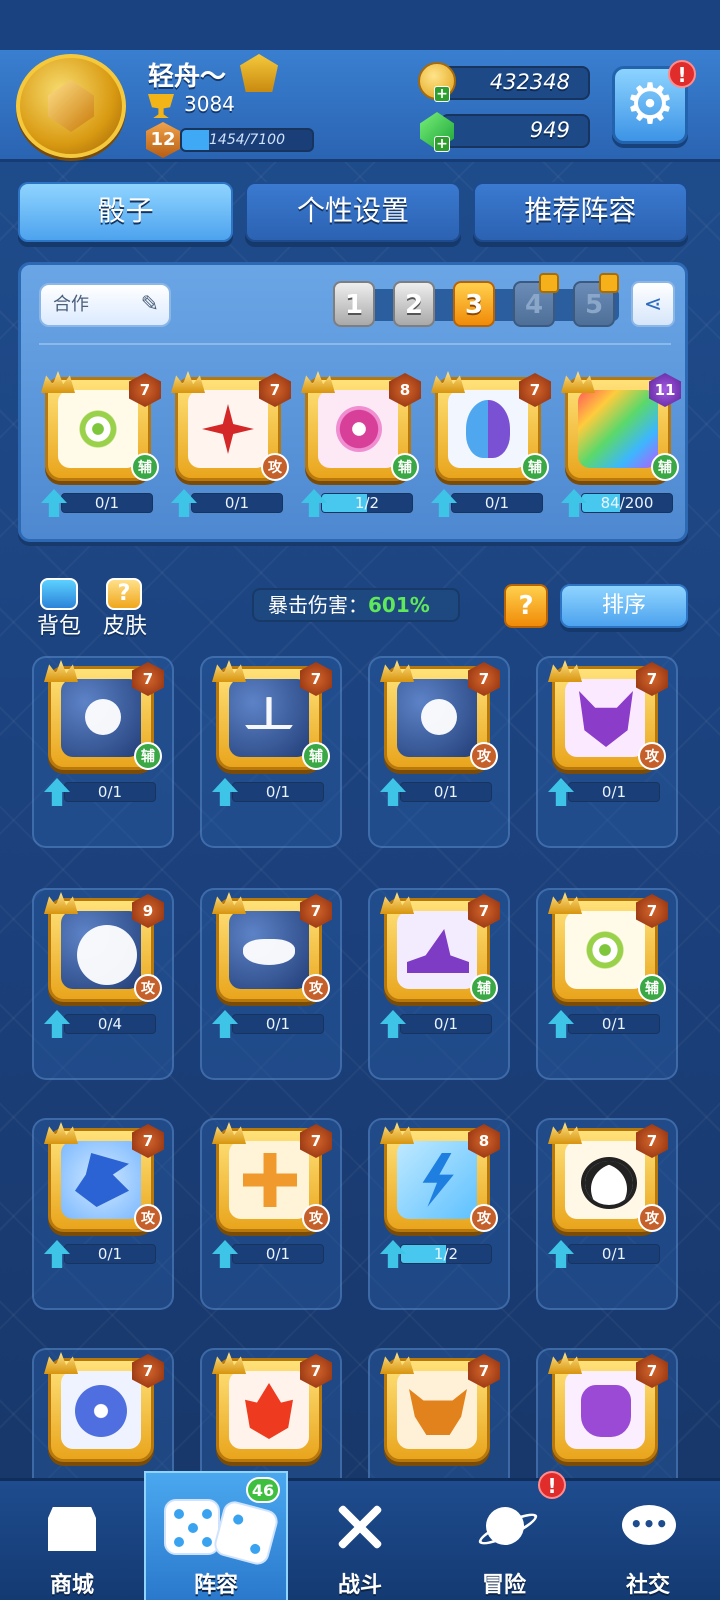  I want to click on tab-dice: 骰子, so click(126, 212).